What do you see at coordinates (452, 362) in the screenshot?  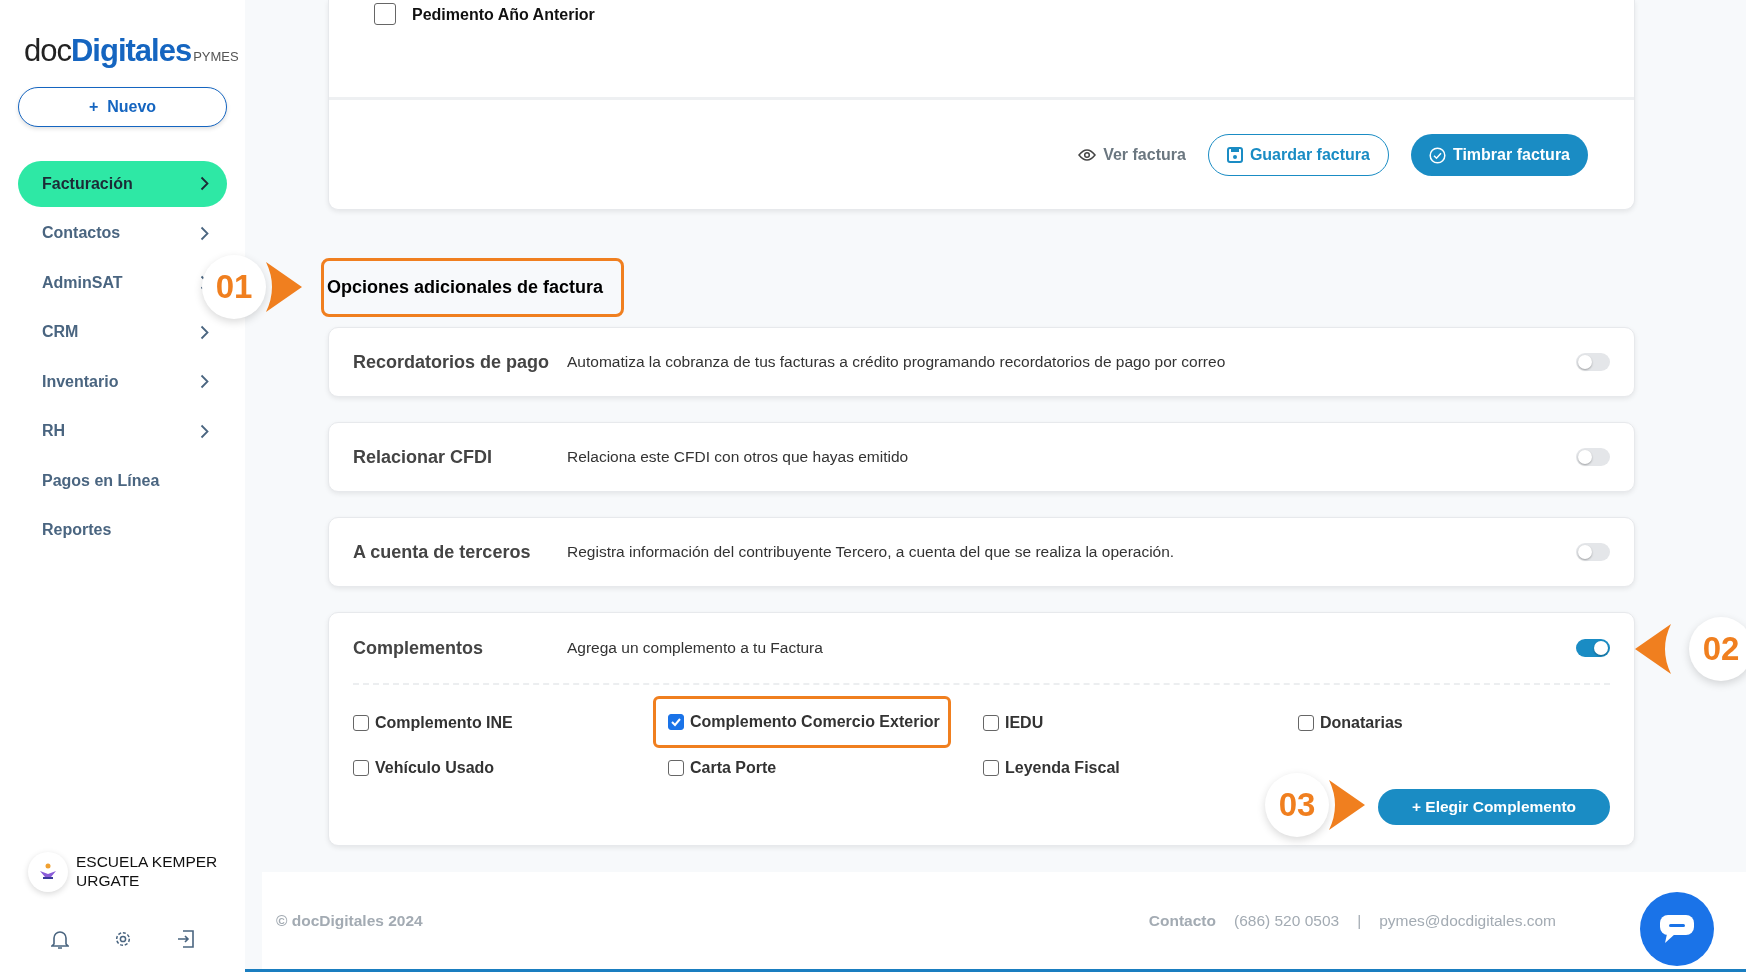 I see `option-title: Recordatorios de pago` at bounding box center [452, 362].